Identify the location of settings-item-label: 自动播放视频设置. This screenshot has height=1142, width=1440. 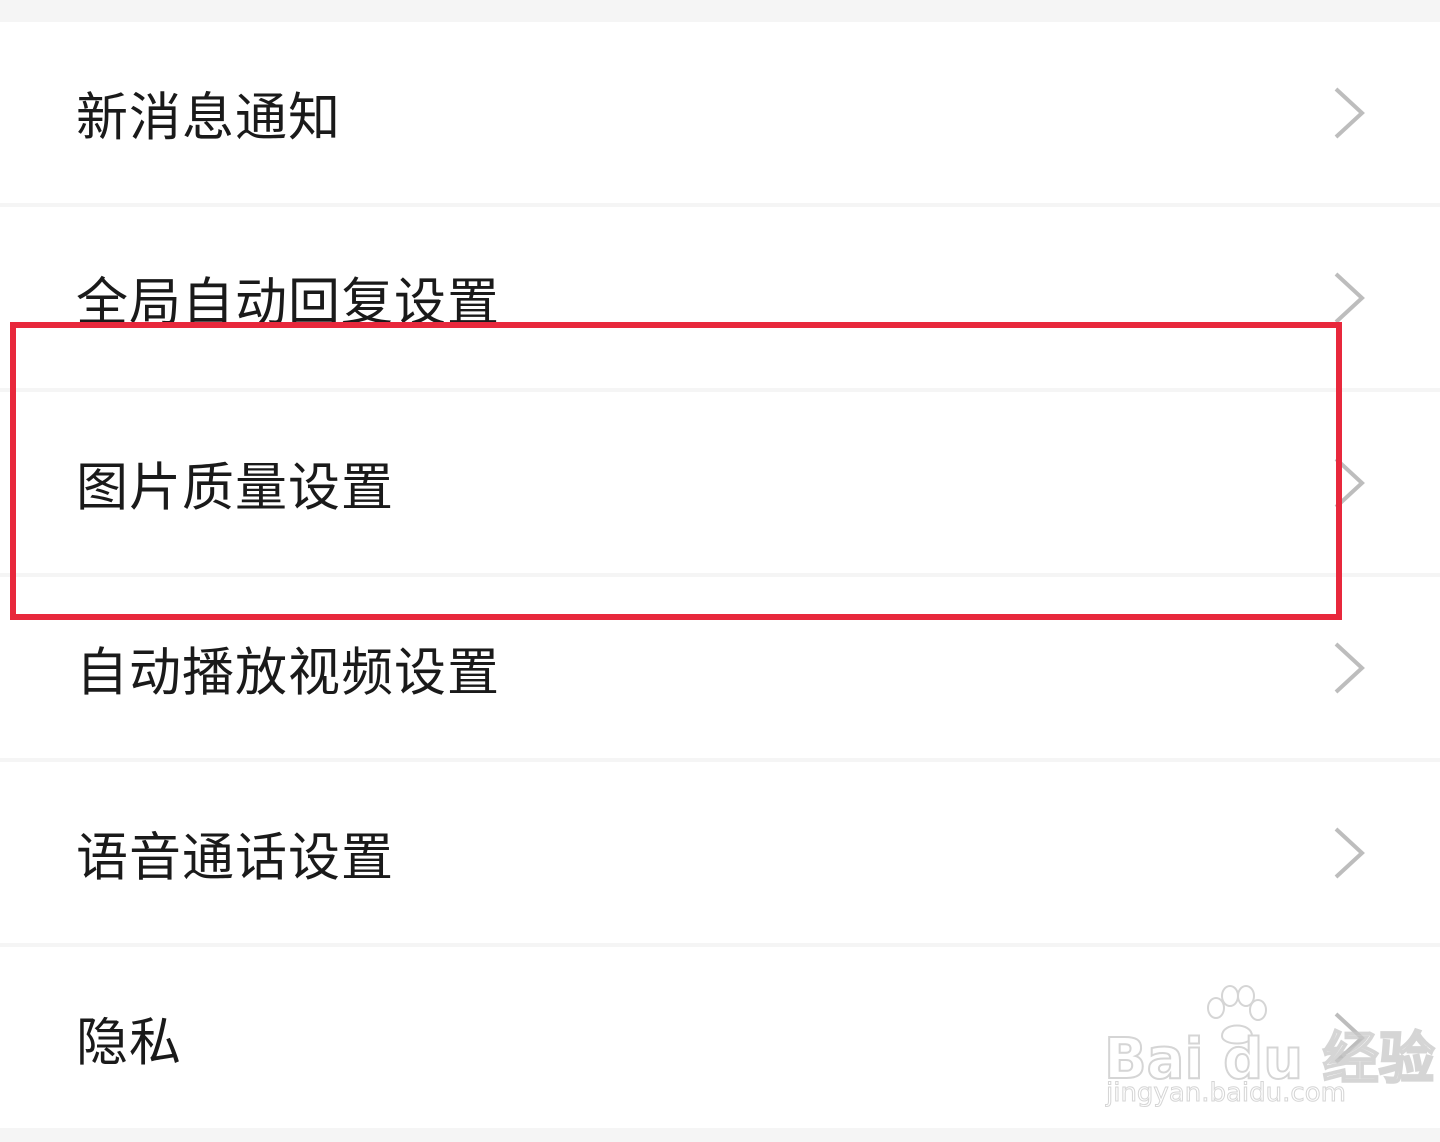
(288, 673).